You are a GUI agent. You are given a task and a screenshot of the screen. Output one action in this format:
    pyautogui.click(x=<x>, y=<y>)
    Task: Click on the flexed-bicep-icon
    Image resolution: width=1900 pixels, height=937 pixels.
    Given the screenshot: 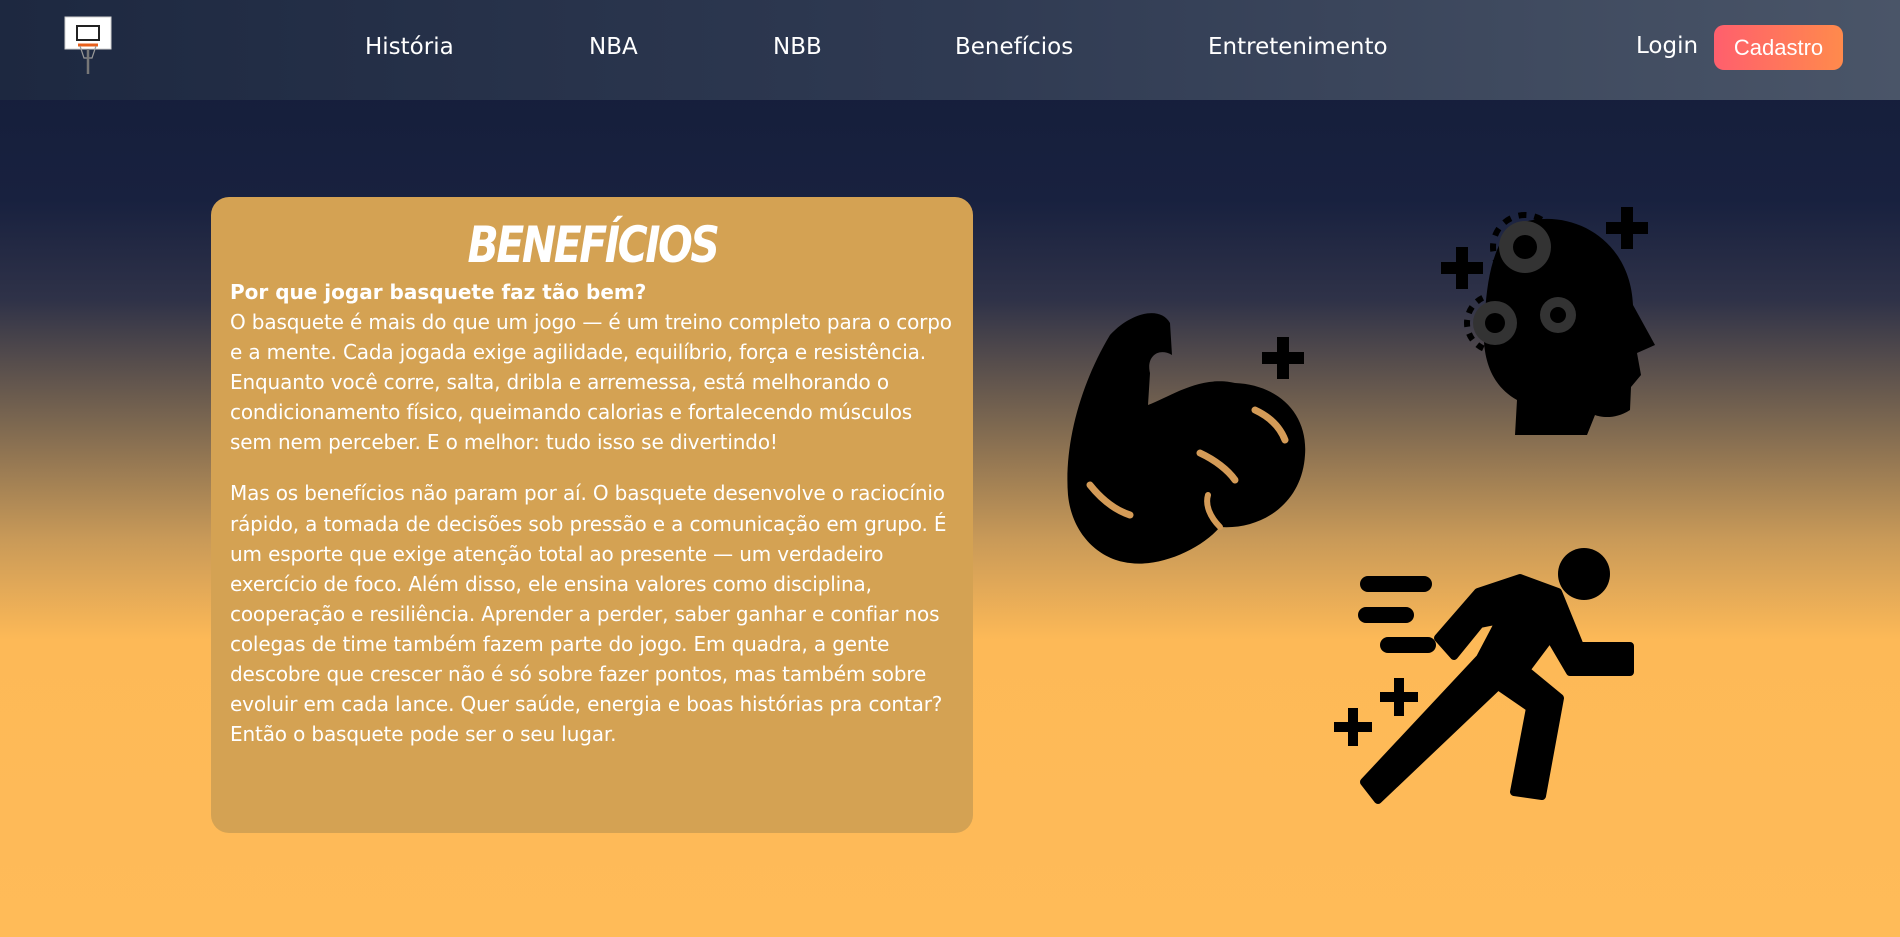 What is the action you would take?
    pyautogui.click(x=1186, y=438)
    